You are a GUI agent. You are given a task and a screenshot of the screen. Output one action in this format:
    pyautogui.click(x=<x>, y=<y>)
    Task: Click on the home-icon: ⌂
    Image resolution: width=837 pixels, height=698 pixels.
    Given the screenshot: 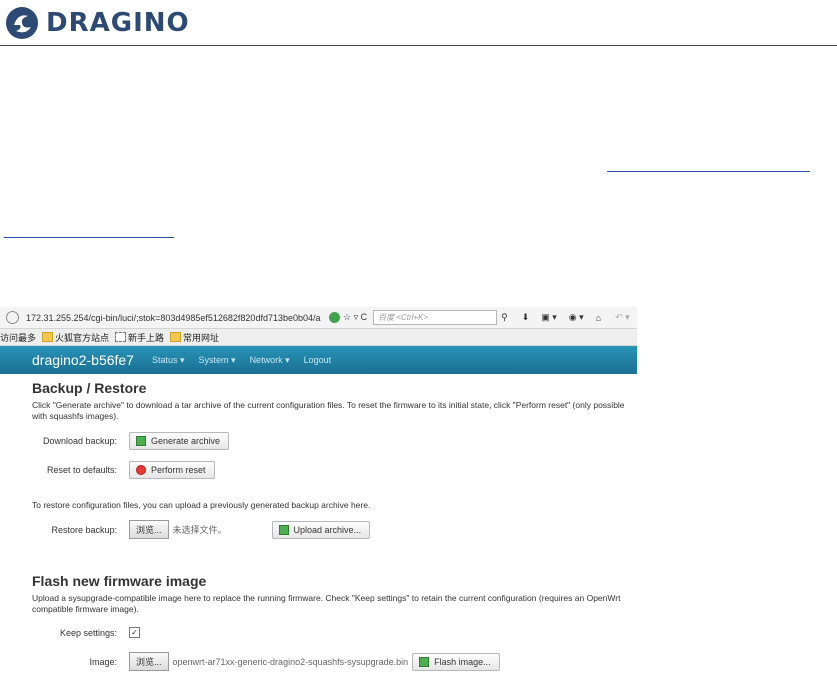 What is the action you would take?
    pyautogui.click(x=598, y=318)
    